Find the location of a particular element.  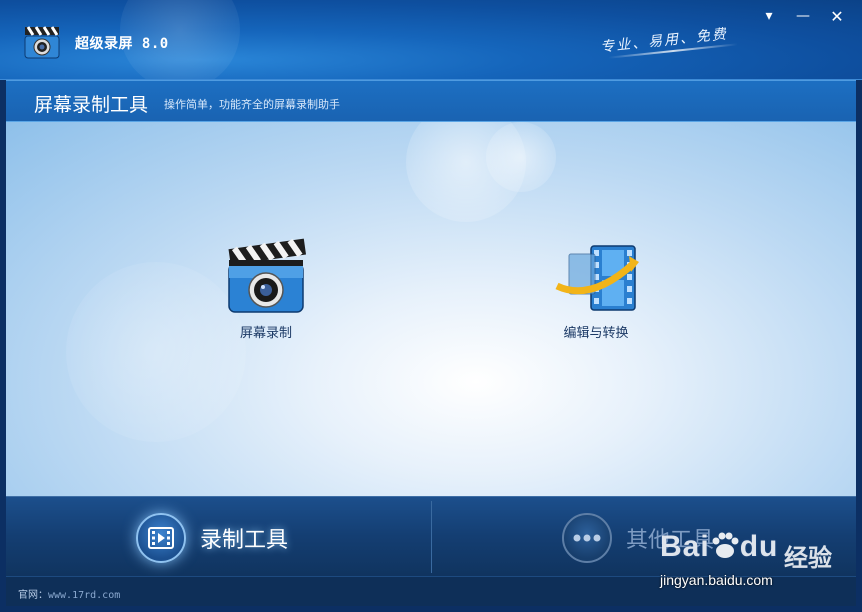

screen-record-tool: 屏幕录制 is located at coordinates (266, 288).